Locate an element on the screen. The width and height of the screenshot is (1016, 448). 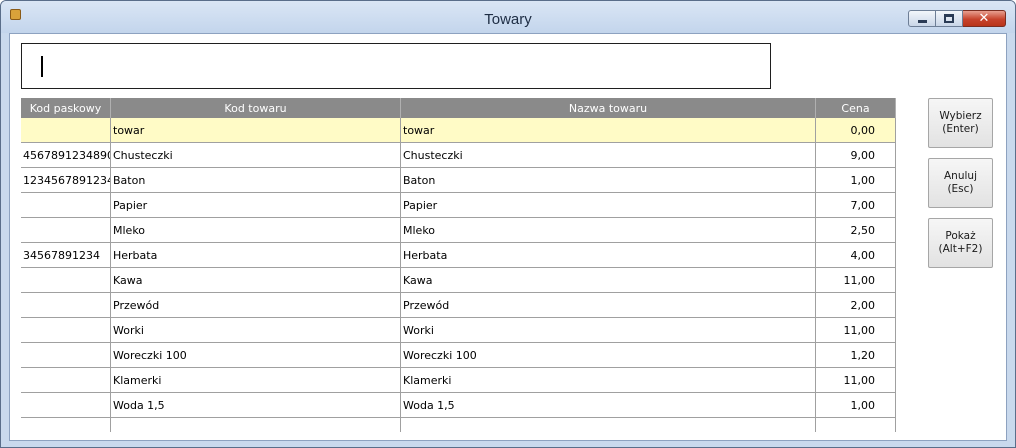
cell-barcode: 34567891234 is located at coordinates (66, 255).